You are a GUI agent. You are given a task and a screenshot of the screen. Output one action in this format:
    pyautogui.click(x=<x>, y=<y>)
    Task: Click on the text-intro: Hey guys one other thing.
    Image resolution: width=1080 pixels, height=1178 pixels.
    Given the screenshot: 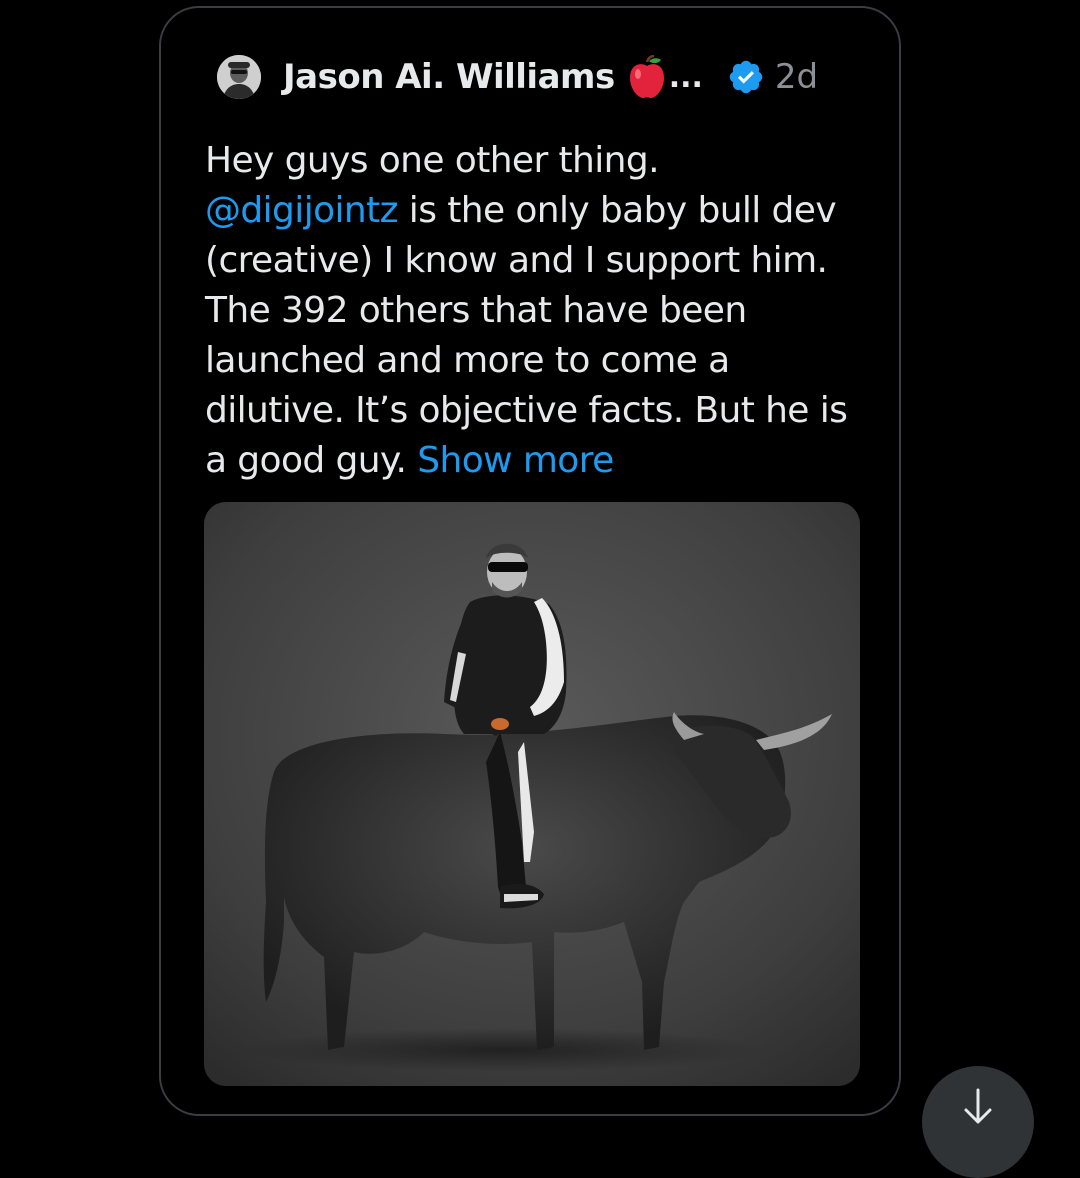 What is the action you would take?
    pyautogui.click(x=432, y=160)
    